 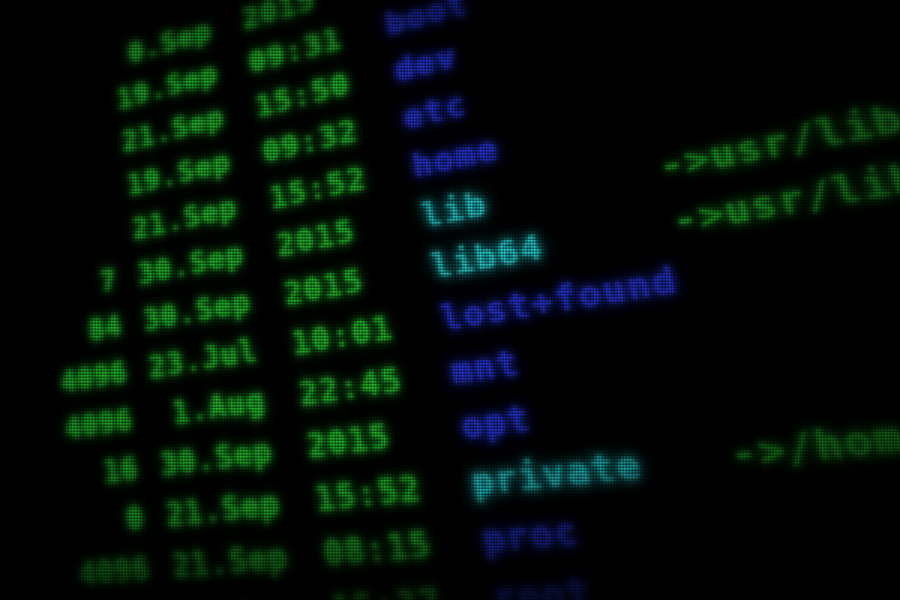 What do you see at coordinates (435, 112) in the screenshot?
I see `file-name-text: etc` at bounding box center [435, 112].